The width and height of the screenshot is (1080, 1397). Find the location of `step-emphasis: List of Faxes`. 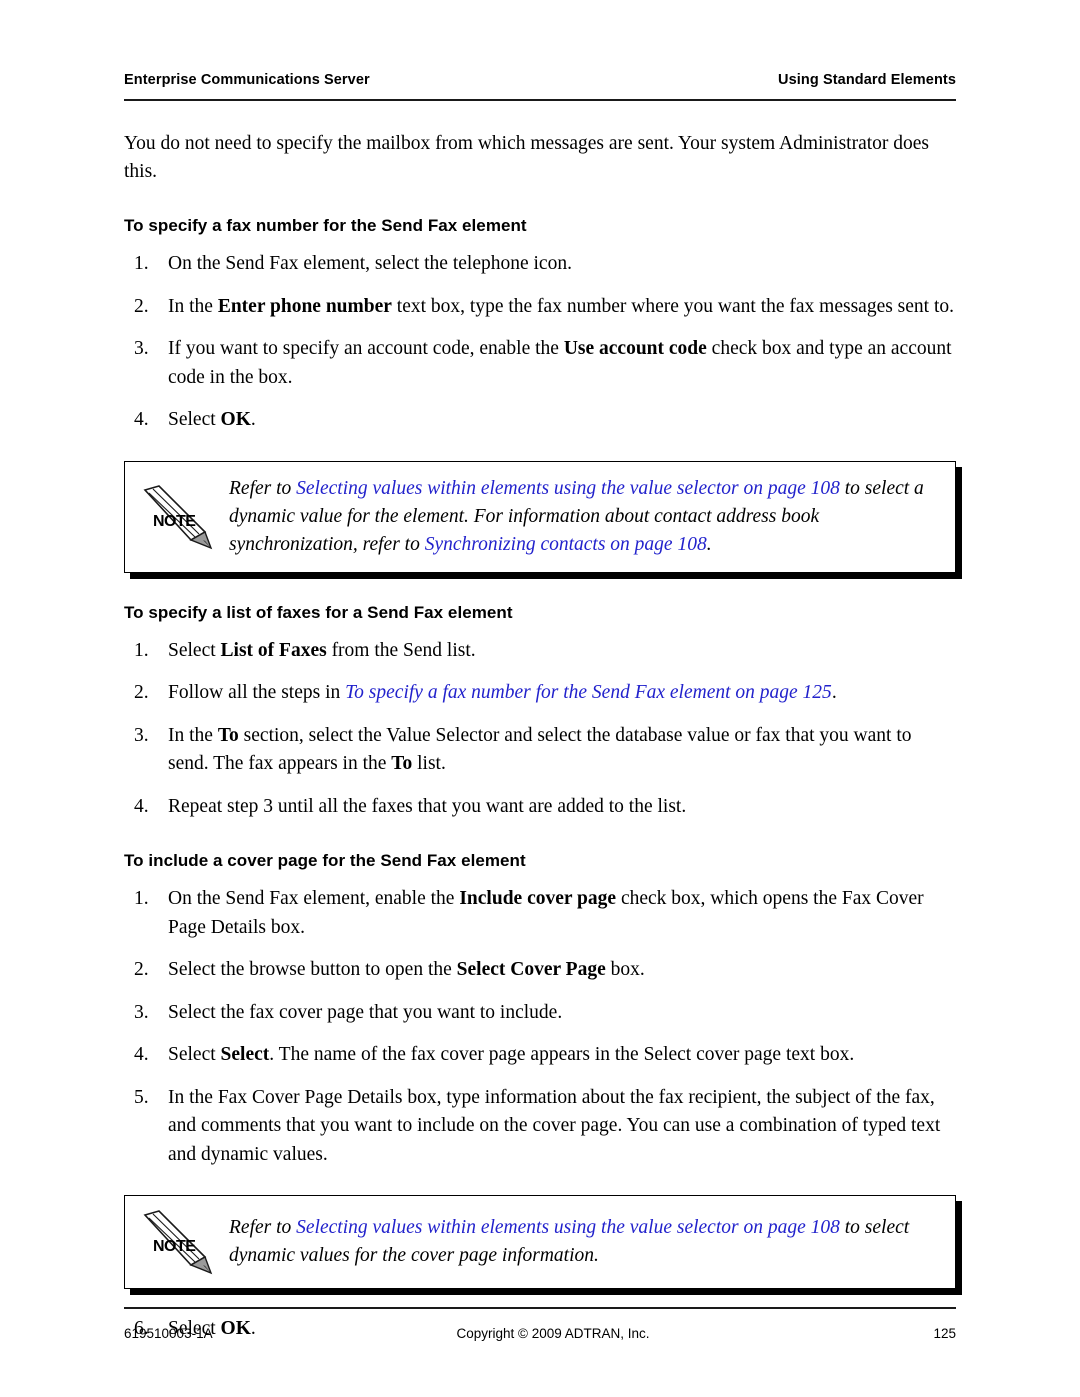

step-emphasis: List of Faxes is located at coordinates (273, 650).